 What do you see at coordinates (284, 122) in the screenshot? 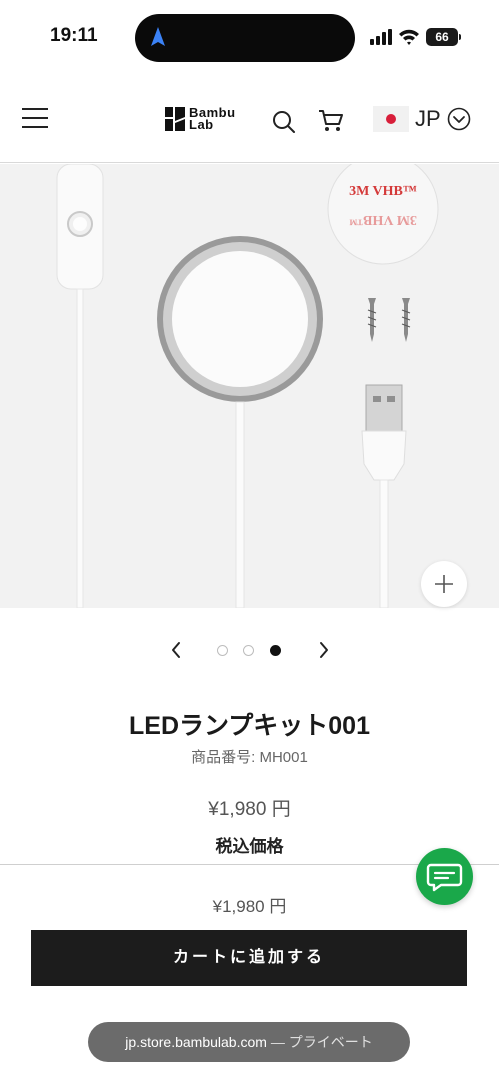
I see `search-icon` at bounding box center [284, 122].